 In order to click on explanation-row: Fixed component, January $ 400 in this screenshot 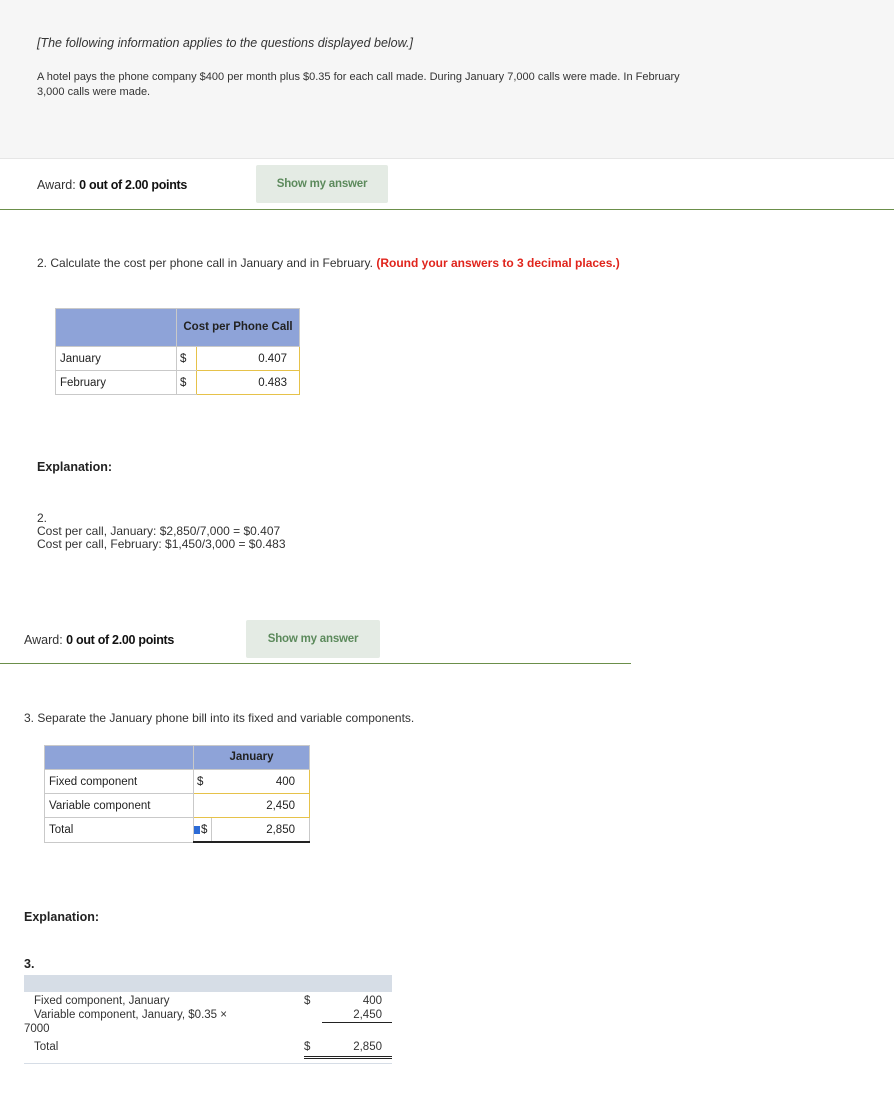, I will do `click(208, 1001)`.